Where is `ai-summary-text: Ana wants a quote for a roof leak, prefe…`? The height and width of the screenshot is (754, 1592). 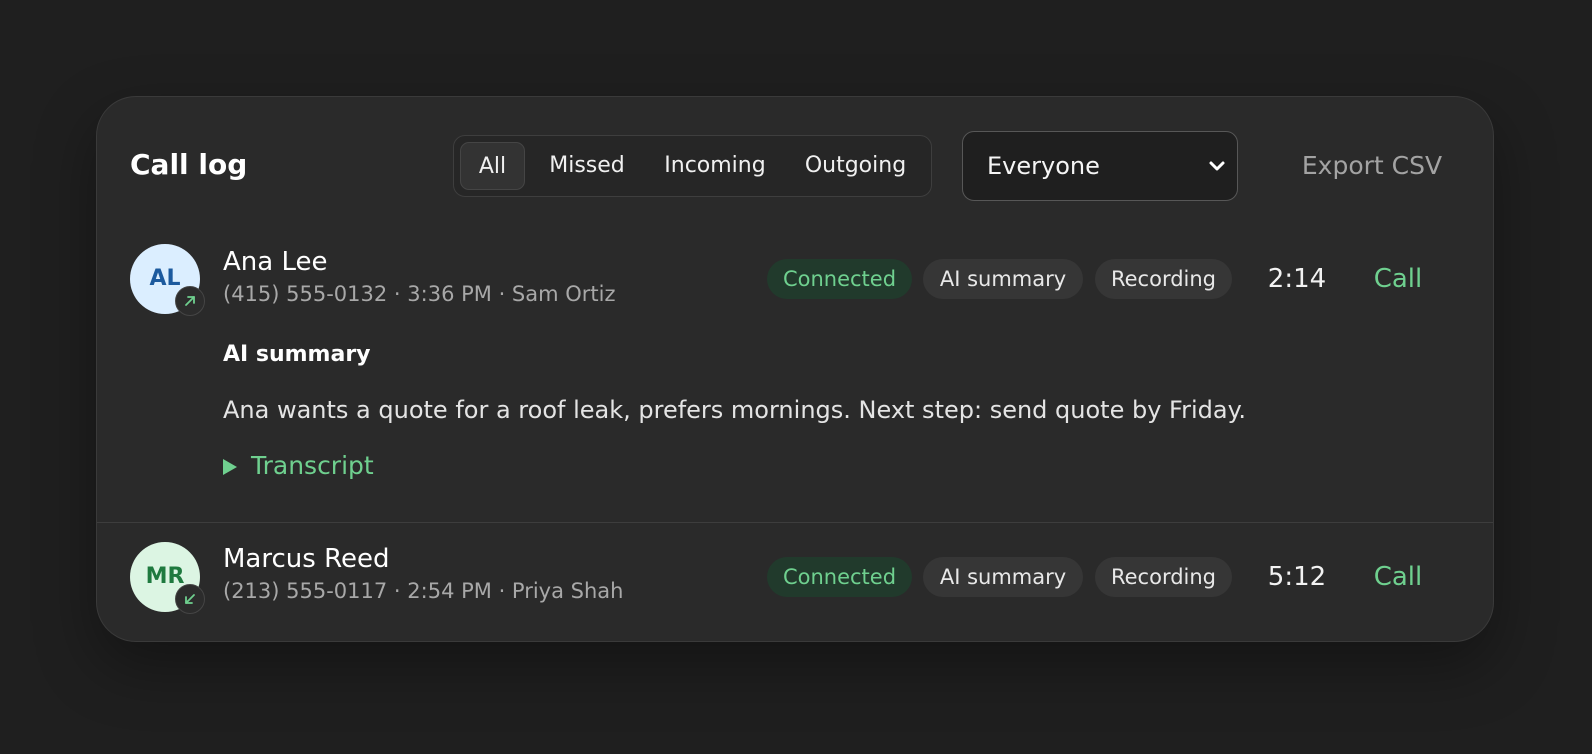
ai-summary-text: Ana wants a quote for a roof leak, prefe… is located at coordinates (734, 410).